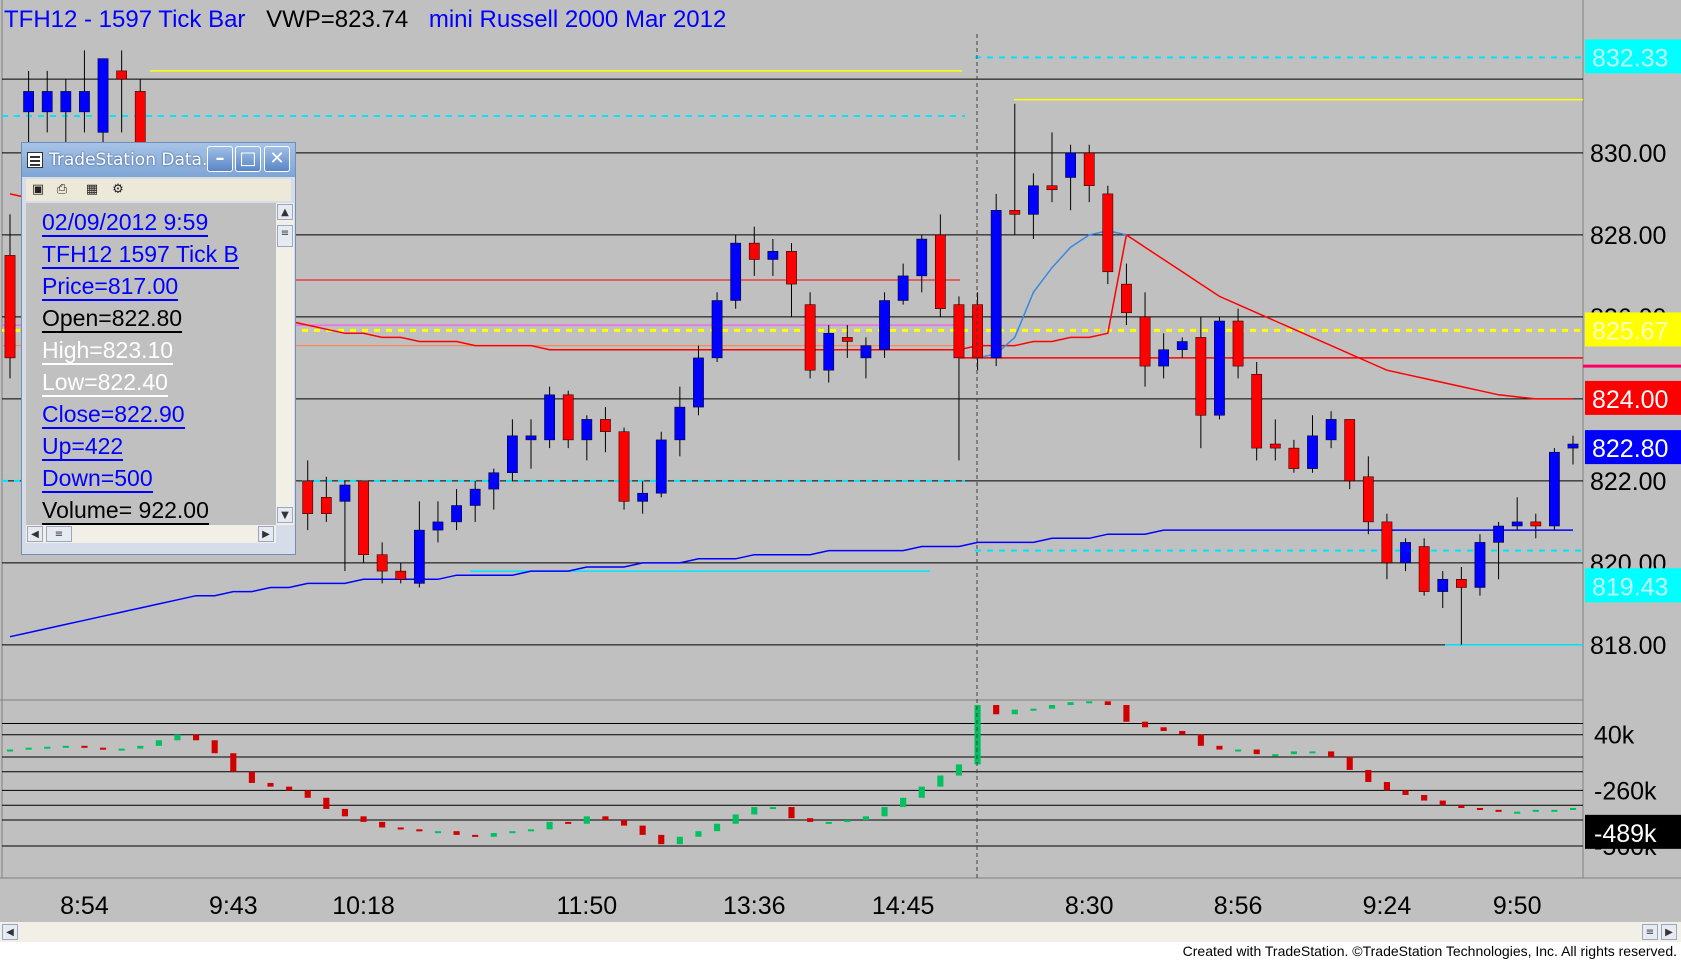 The height and width of the screenshot is (961, 1681). I want to click on scroll-up-icon: ▲, so click(285, 212).